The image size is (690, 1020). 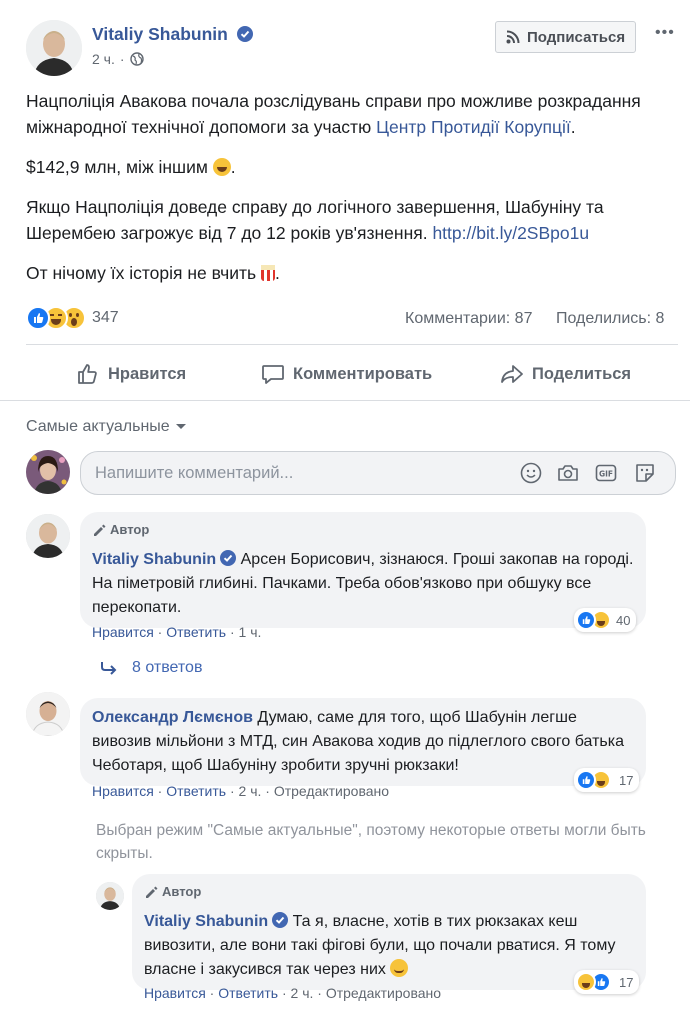 What do you see at coordinates (645, 473) in the screenshot?
I see `sticker-icon` at bounding box center [645, 473].